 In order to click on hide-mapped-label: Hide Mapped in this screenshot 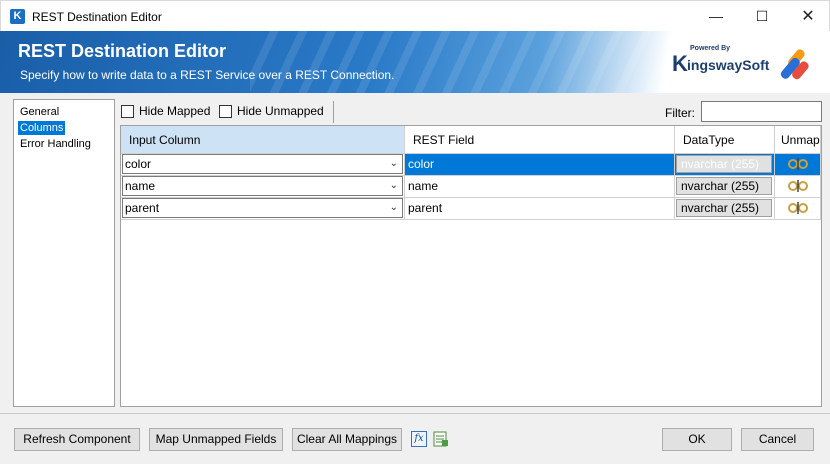, I will do `click(175, 111)`.